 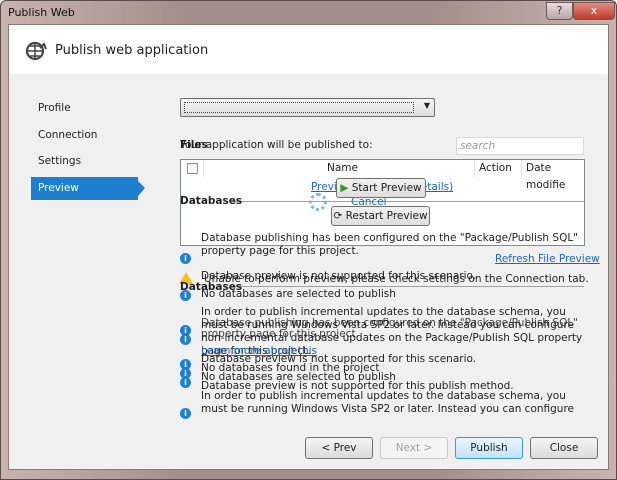 I want to click on globe-publish-icon, so click(x=36, y=51).